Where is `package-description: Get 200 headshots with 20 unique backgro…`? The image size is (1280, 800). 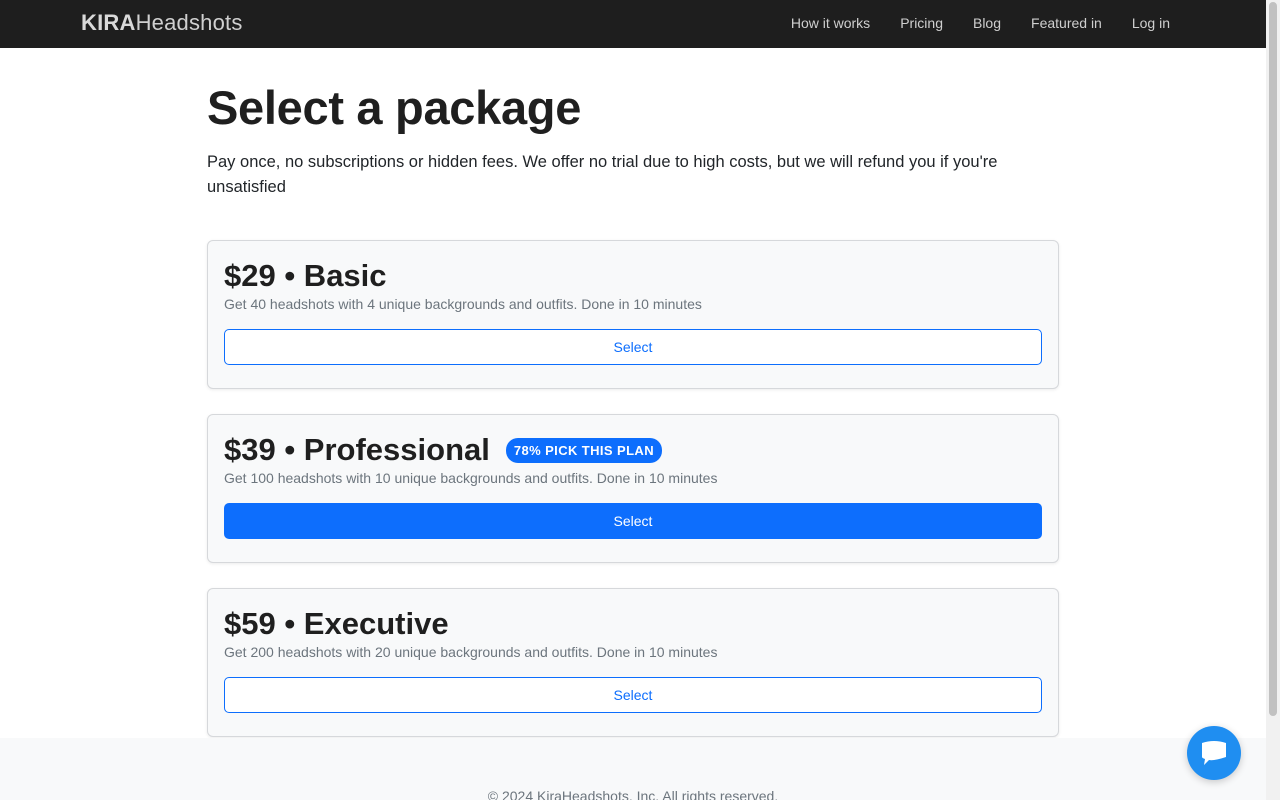 package-description: Get 200 headshots with 20 unique backgro… is located at coordinates (471, 652).